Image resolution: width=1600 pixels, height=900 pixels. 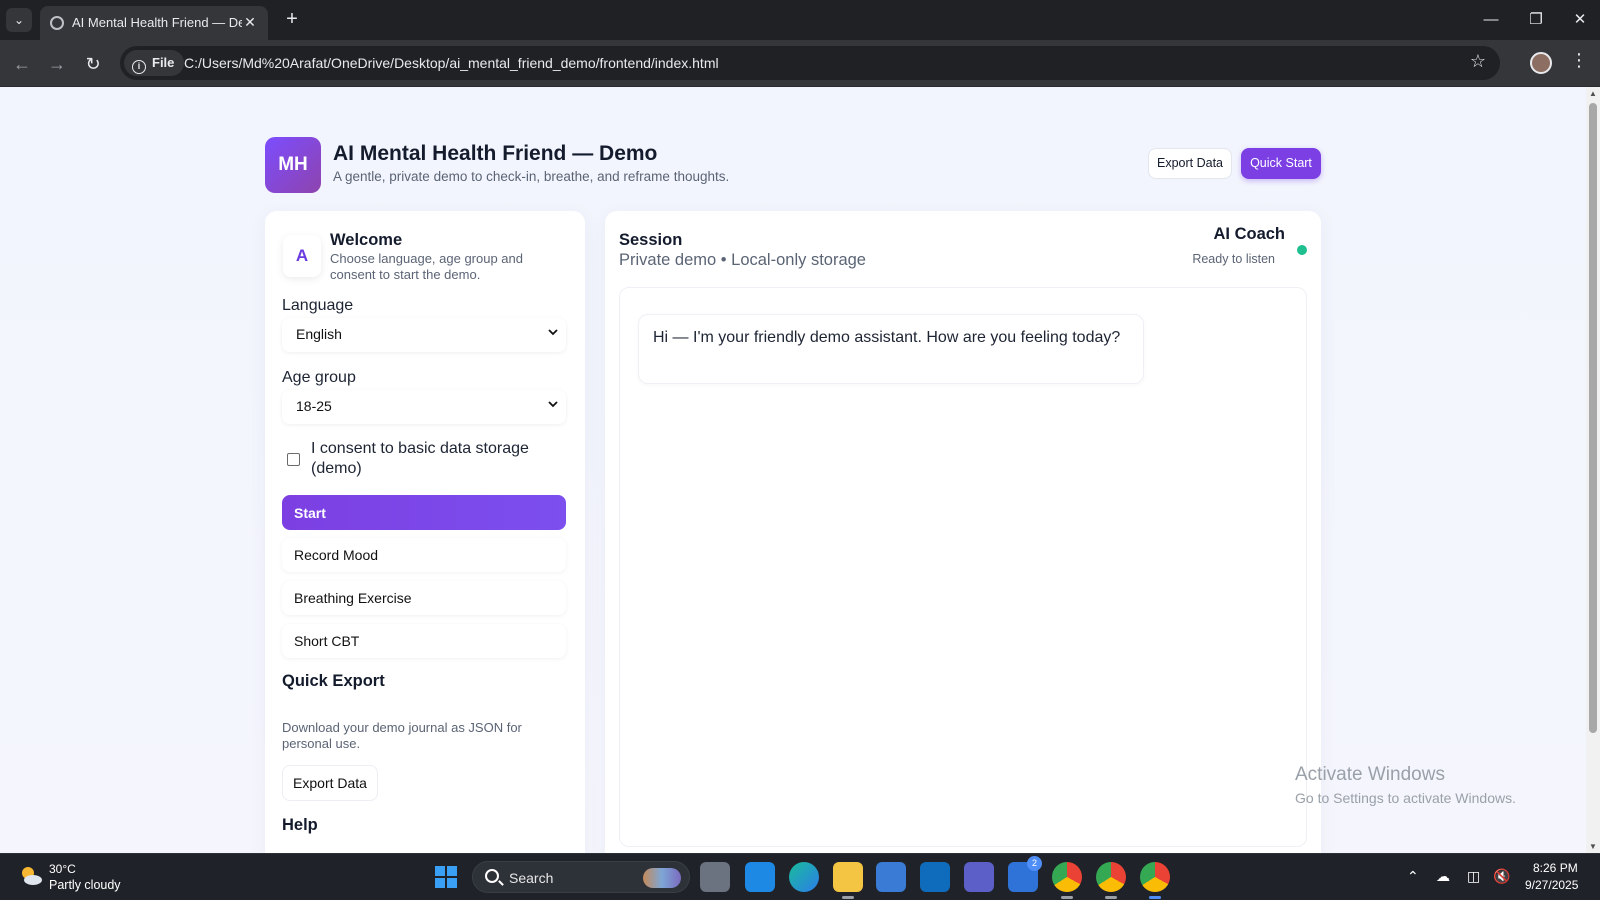 What do you see at coordinates (1067, 880) in the screenshot?
I see `chrome-icon` at bounding box center [1067, 880].